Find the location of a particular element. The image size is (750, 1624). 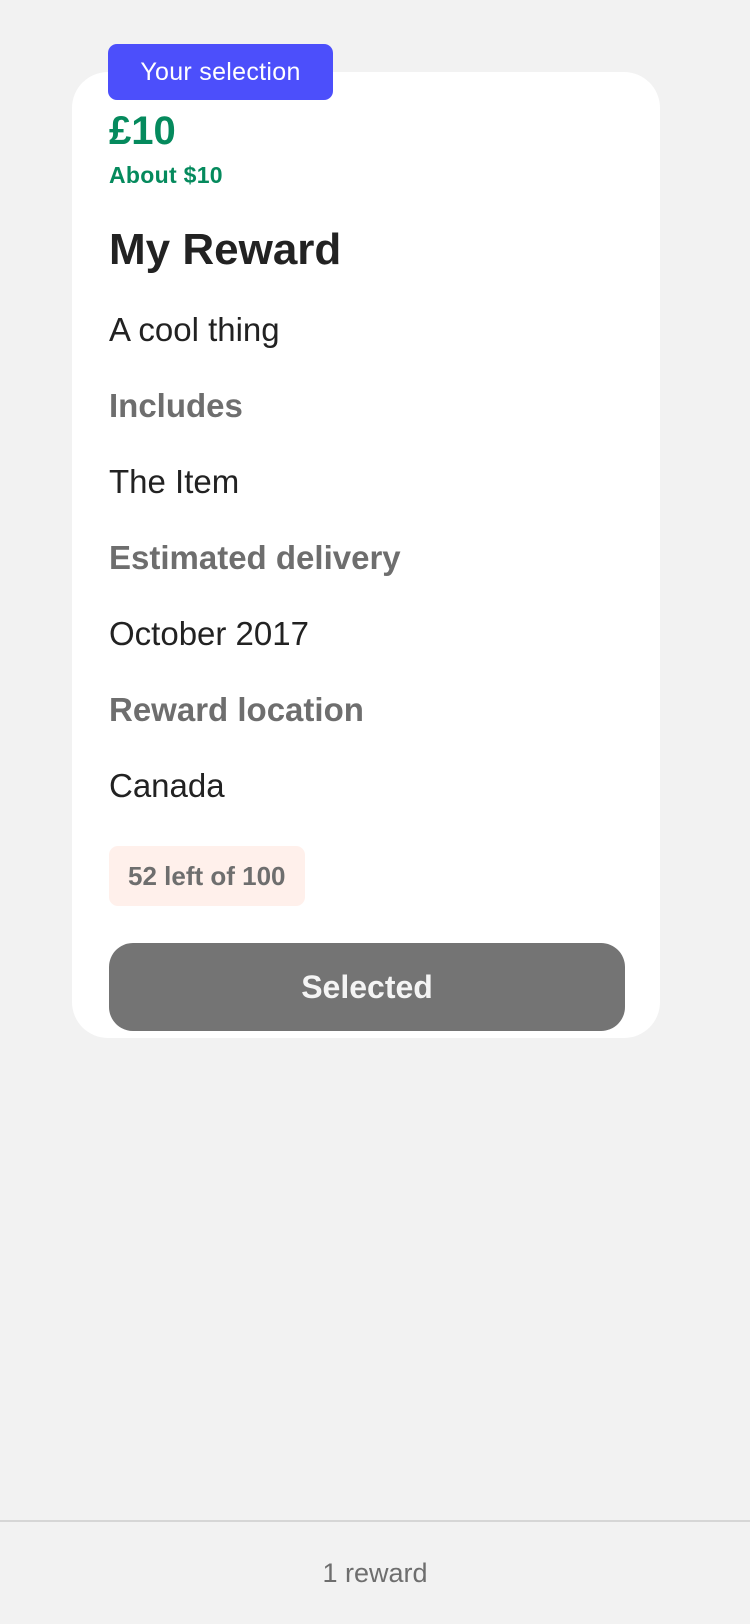

selected-button: Selected is located at coordinates (367, 987).